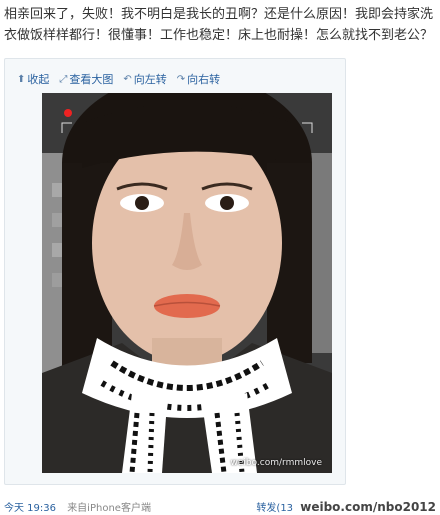 The height and width of the screenshot is (515, 440). What do you see at coordinates (21, 79) in the screenshot?
I see `arrow-up-icon: ⬆` at bounding box center [21, 79].